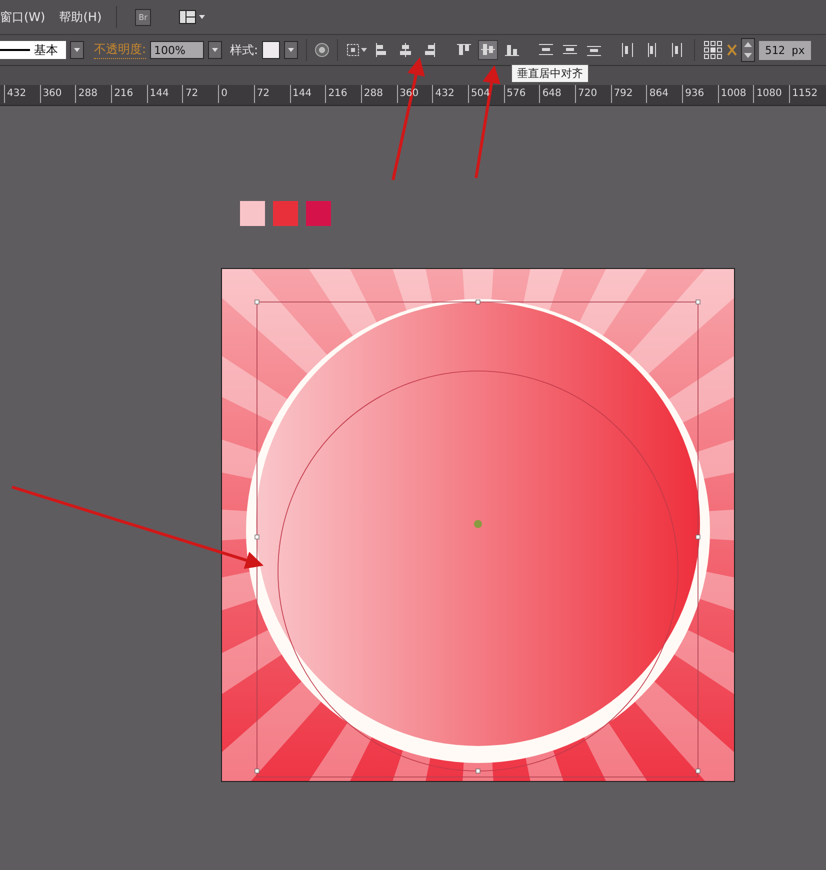 The height and width of the screenshot is (870, 826). I want to click on bridge-button: Br, so click(143, 17).